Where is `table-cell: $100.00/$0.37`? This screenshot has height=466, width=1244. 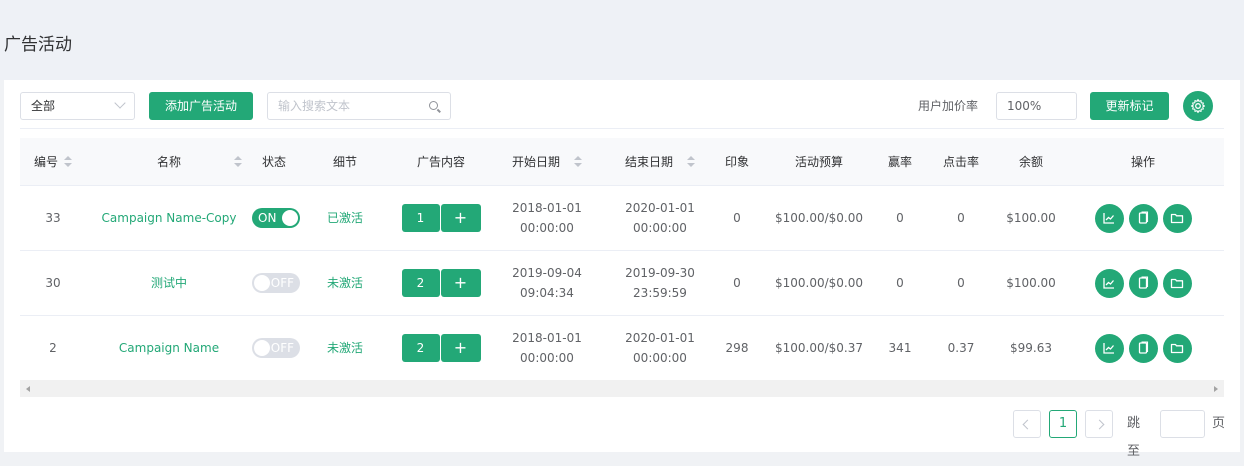
table-cell: $100.00/$0.37 is located at coordinates (819, 348).